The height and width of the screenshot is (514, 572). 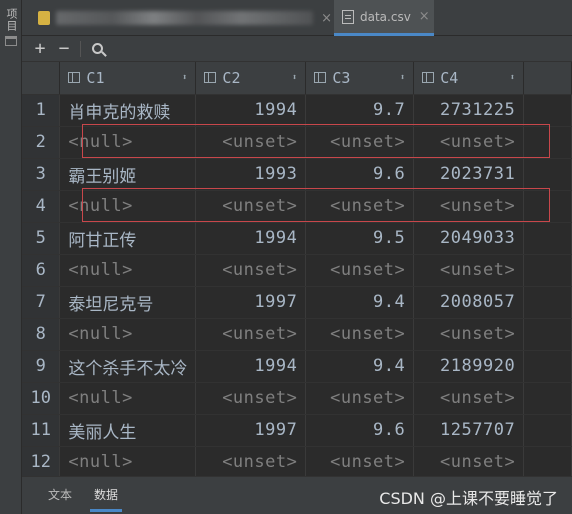 I want to click on cell-c1: 美丽人生, so click(x=128, y=430).